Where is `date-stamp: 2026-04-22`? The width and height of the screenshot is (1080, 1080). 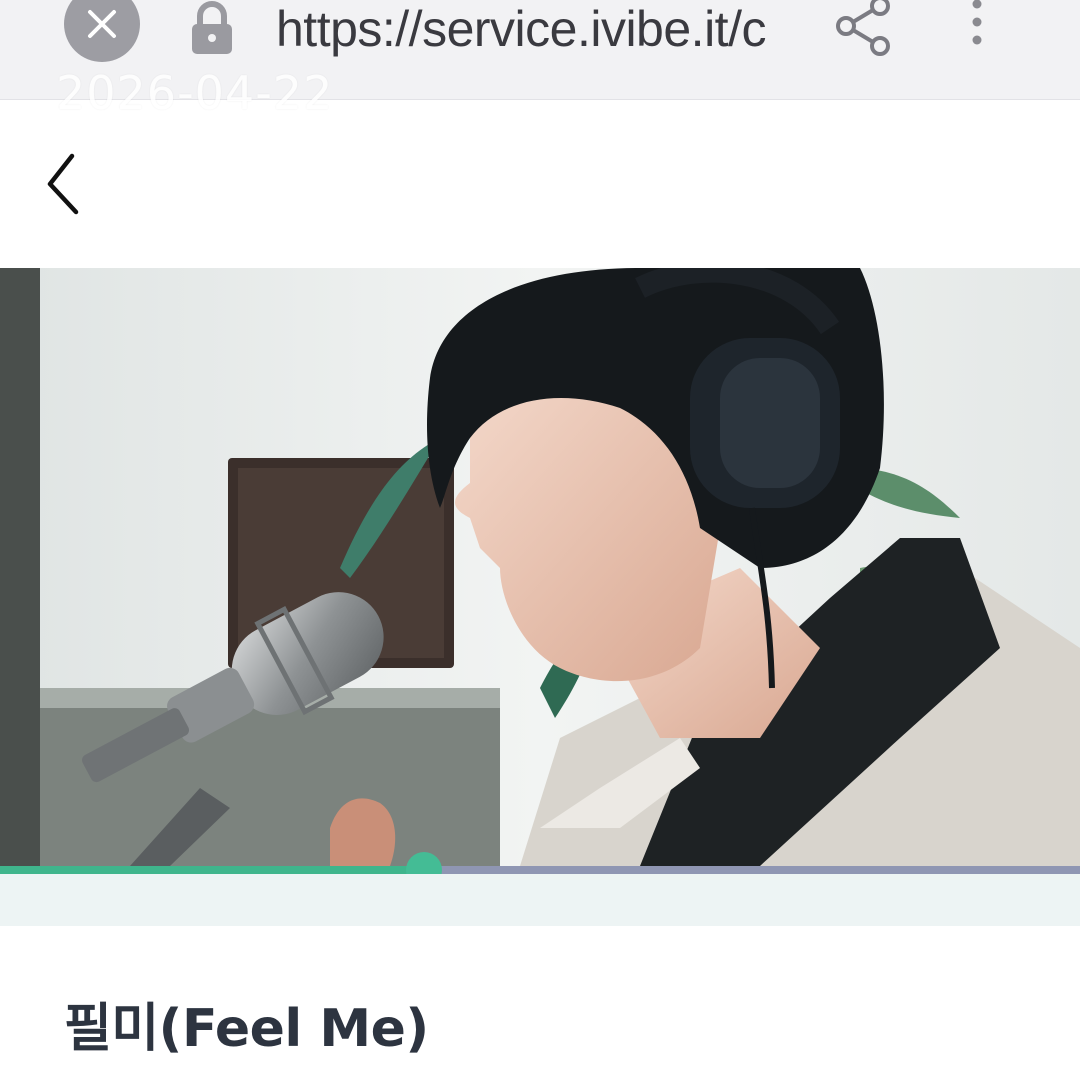 date-stamp: 2026-04-22 is located at coordinates (195, 93).